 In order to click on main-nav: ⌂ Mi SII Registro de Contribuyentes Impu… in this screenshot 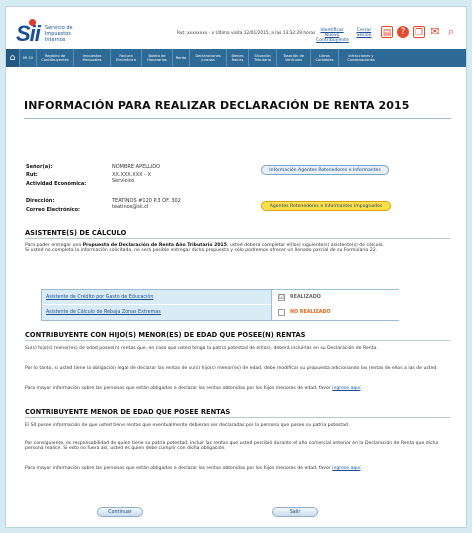, I will do `click(236, 58)`.